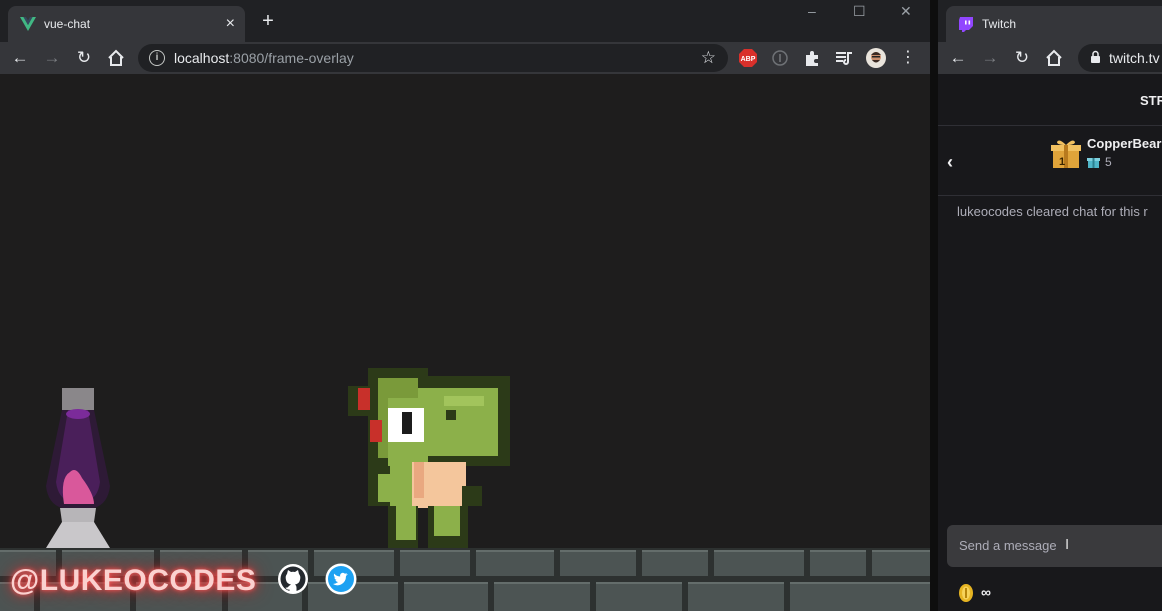 This screenshot has width=1162, height=611. I want to click on new-tab-button: +, so click(268, 21).